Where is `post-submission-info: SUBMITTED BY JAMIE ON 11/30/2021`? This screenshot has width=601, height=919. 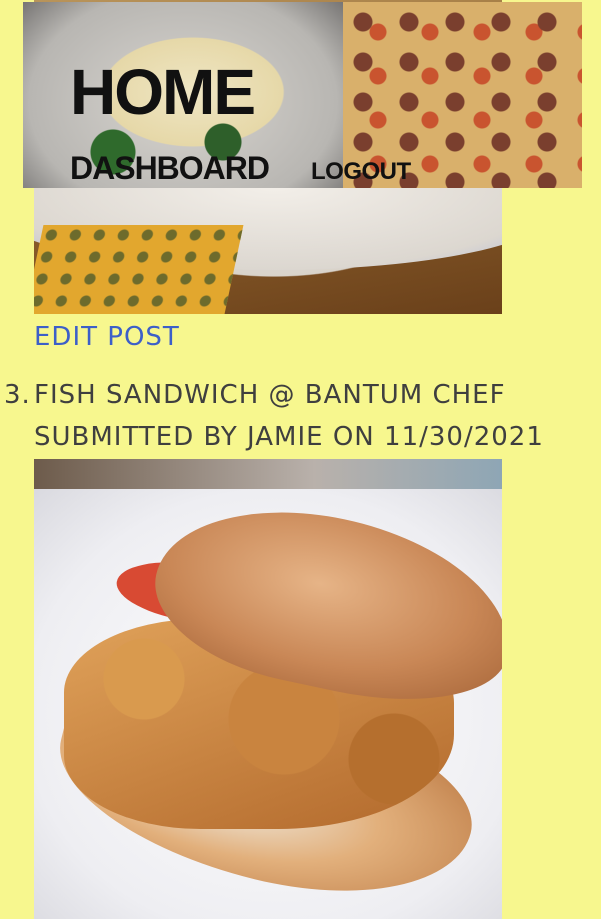 post-submission-info: SUBMITTED BY JAMIE ON 11/30/2021 is located at coordinates (289, 437).